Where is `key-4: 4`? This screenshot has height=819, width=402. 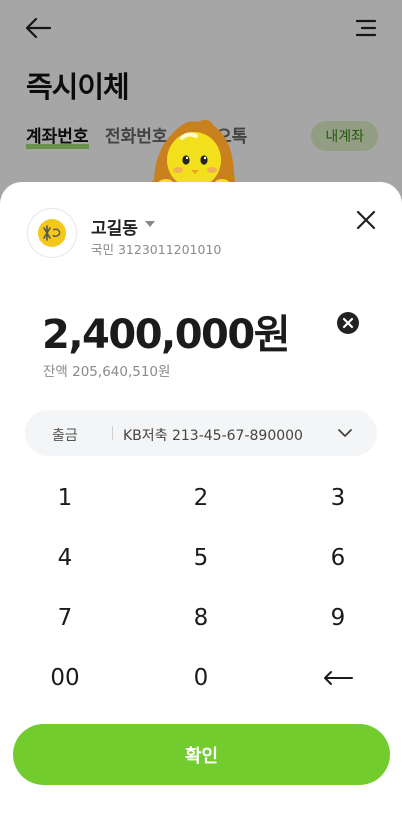
key-4: 4 is located at coordinates (65, 558).